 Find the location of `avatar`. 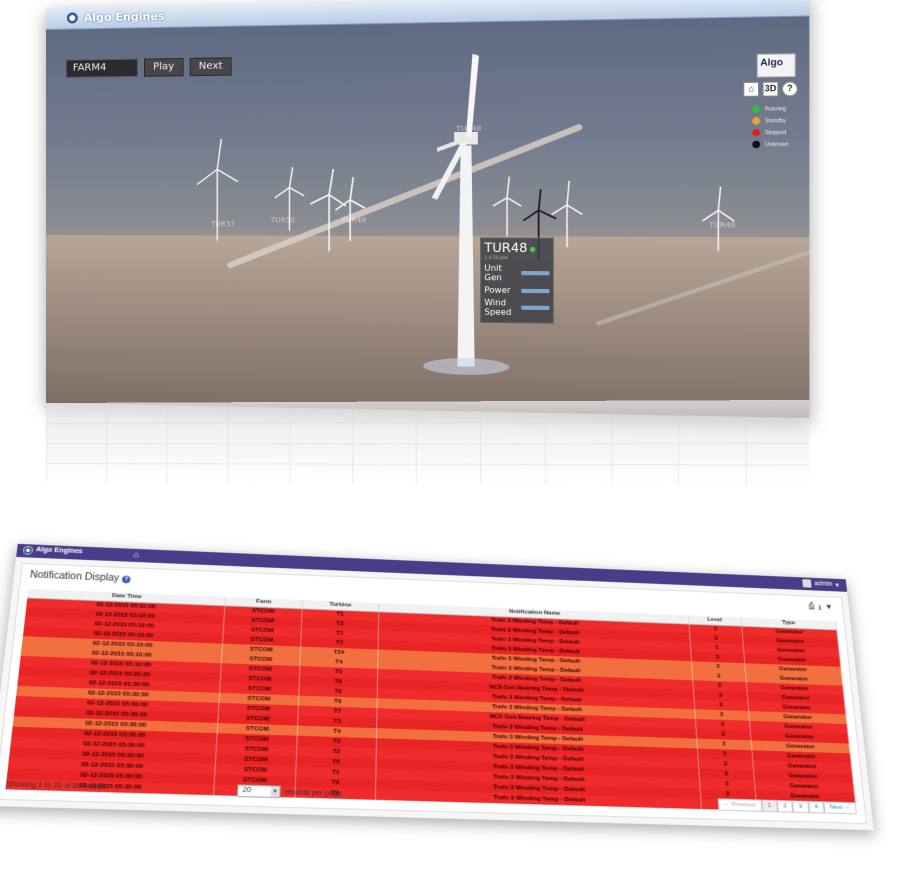

avatar is located at coordinates (807, 583).